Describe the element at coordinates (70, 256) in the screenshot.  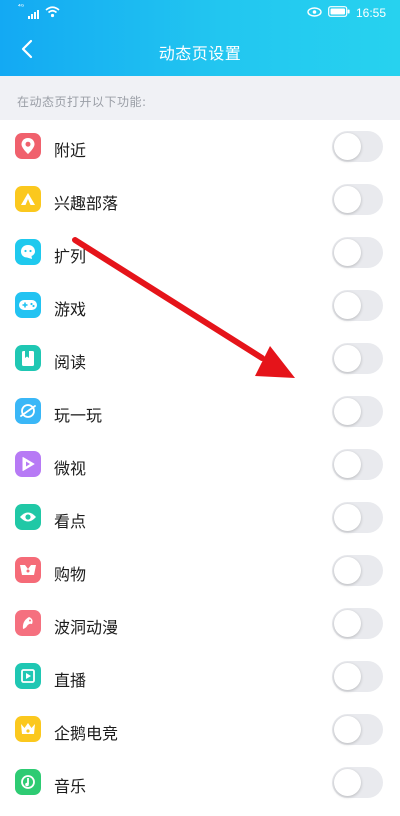
I see `list-item-label: 扩列` at that location.